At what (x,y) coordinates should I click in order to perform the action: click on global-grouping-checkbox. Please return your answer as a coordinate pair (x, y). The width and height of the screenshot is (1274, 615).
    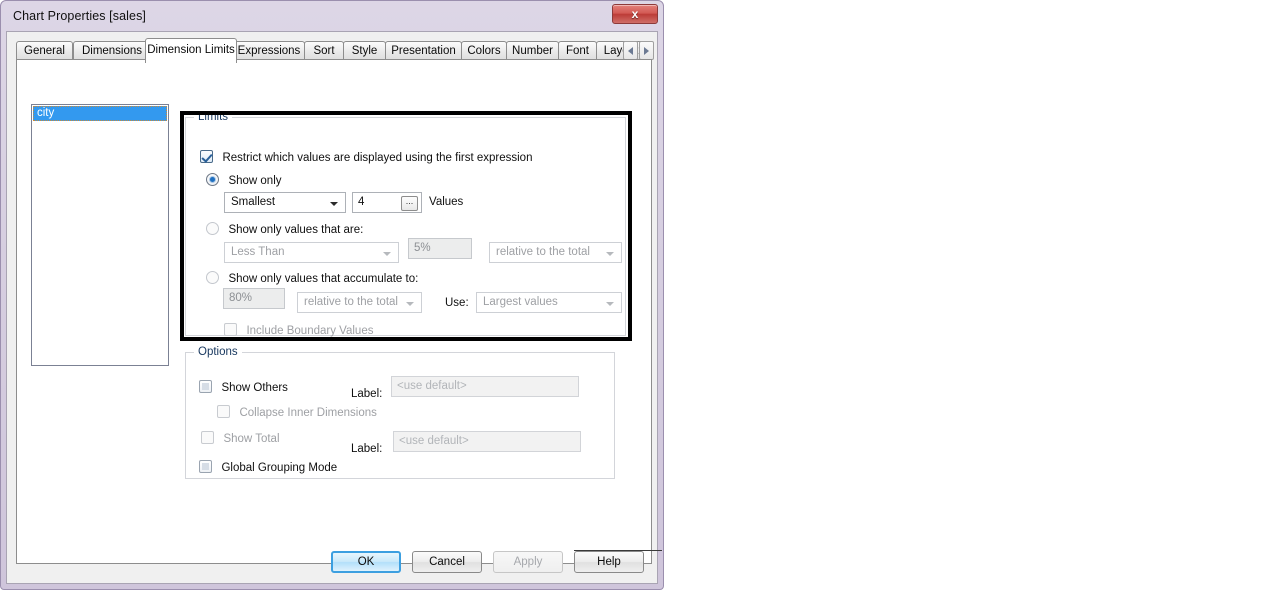
    Looking at the image, I should click on (205, 466).